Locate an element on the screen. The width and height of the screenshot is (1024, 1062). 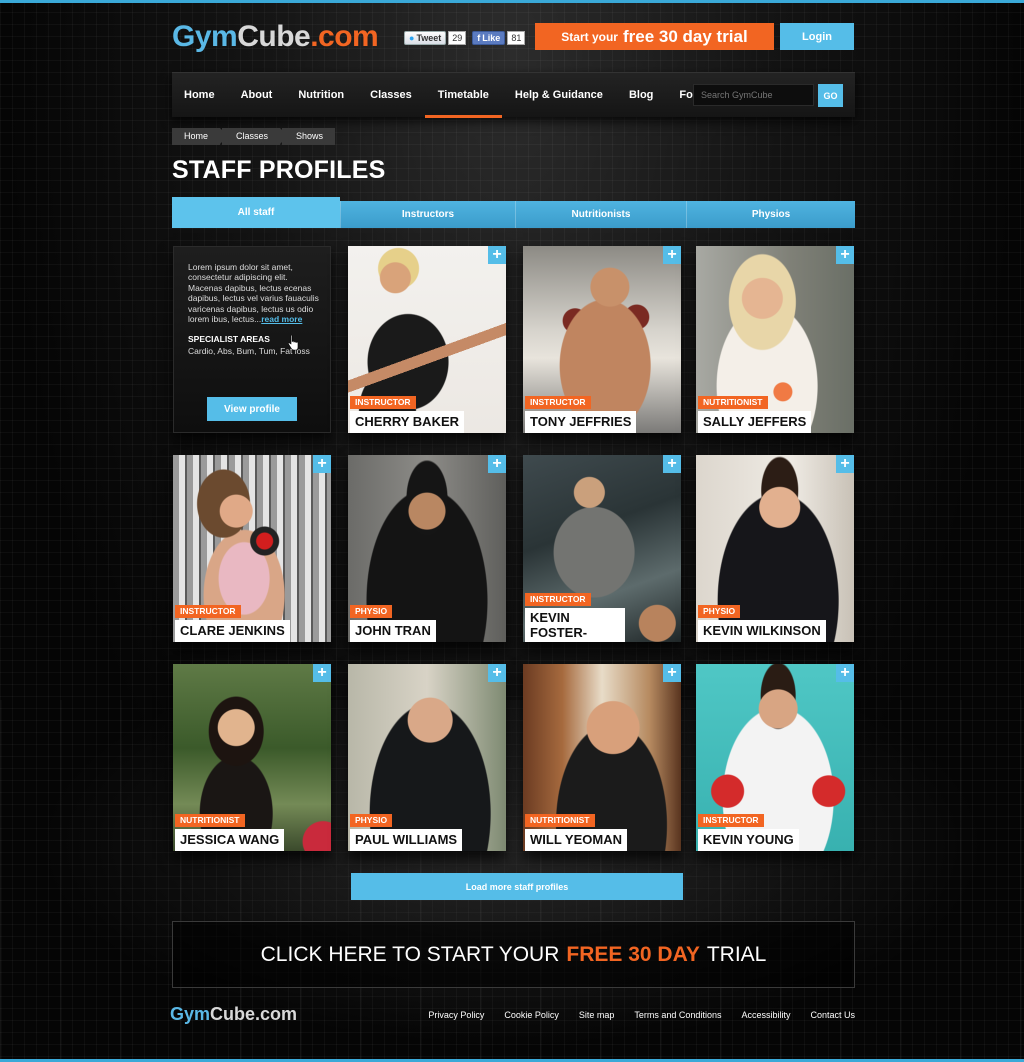
tab-nutritionists: Nutritionists is located at coordinates (600, 214).